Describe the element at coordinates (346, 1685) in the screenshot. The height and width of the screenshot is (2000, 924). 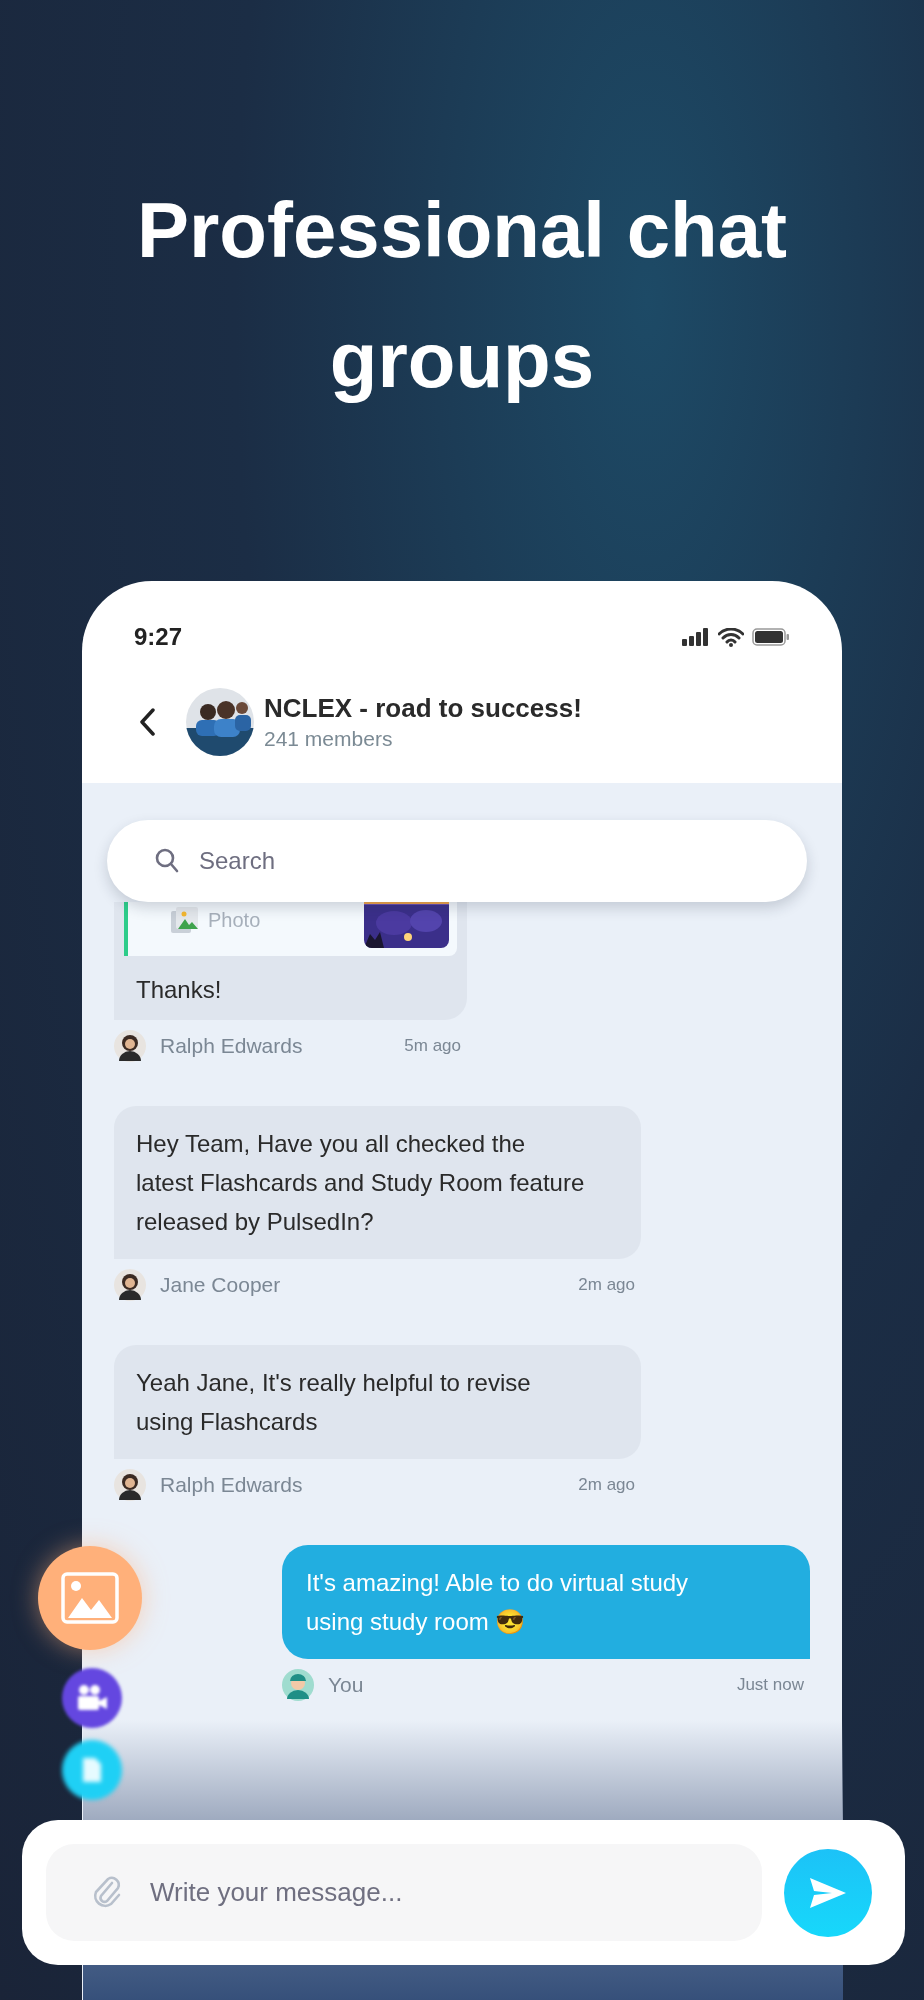
I see `sender-name: You` at that location.